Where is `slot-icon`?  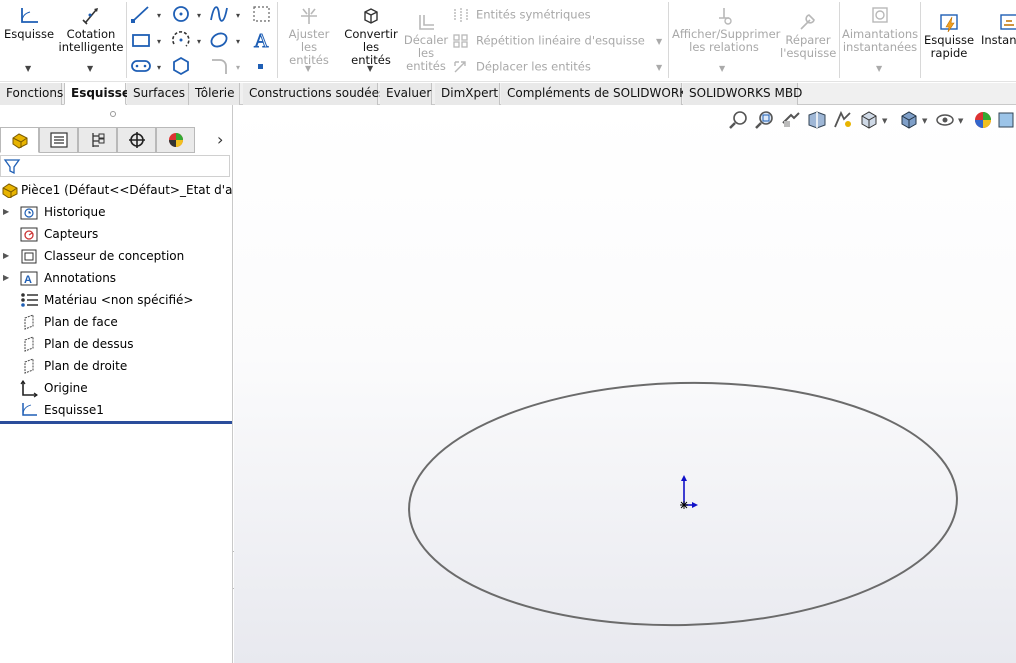 slot-icon is located at coordinates (141, 66).